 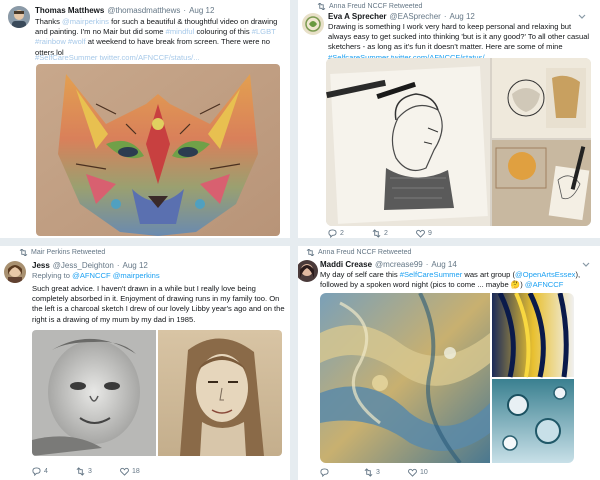 I want to click on like-count: 9, so click(x=430, y=233).